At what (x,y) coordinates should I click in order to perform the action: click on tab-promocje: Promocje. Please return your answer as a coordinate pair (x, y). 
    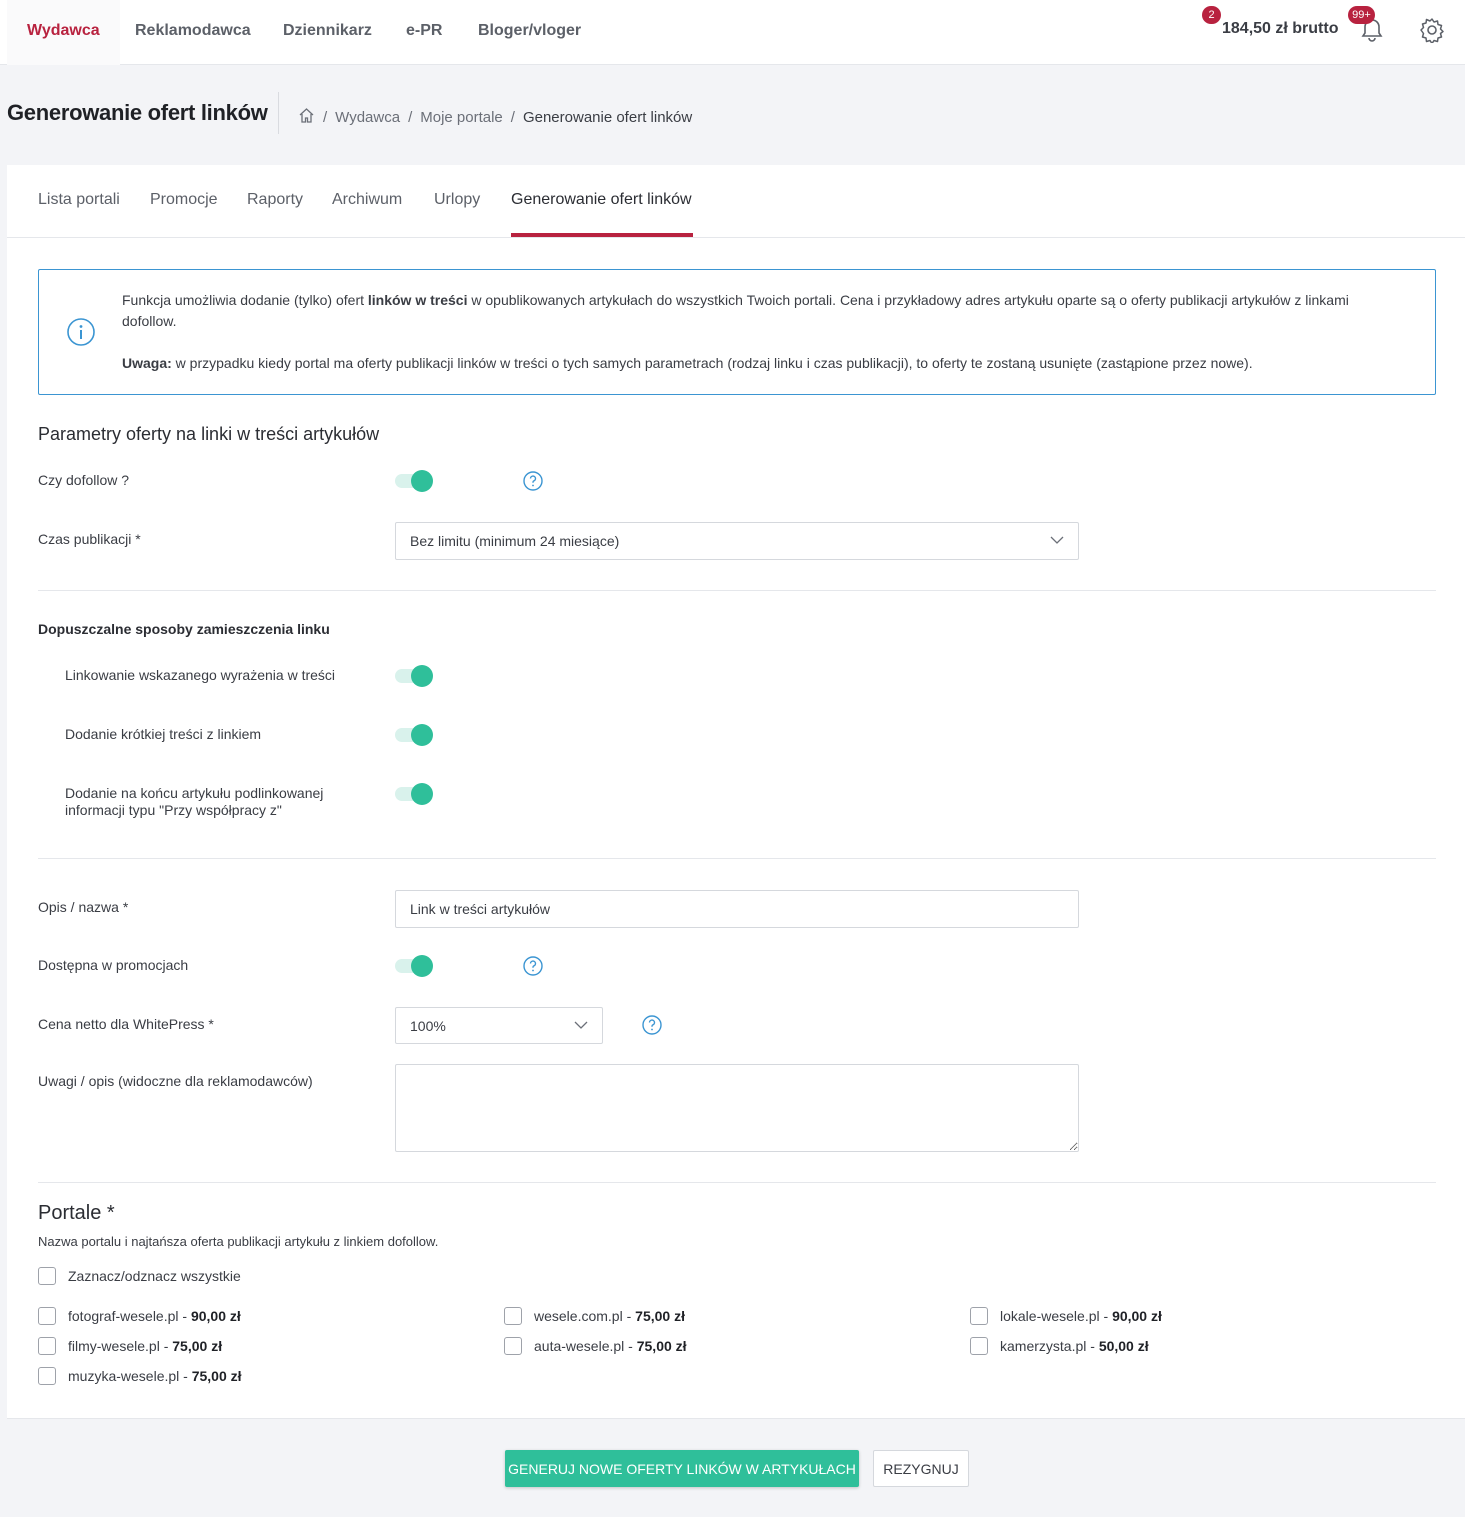
    Looking at the image, I should click on (184, 200).